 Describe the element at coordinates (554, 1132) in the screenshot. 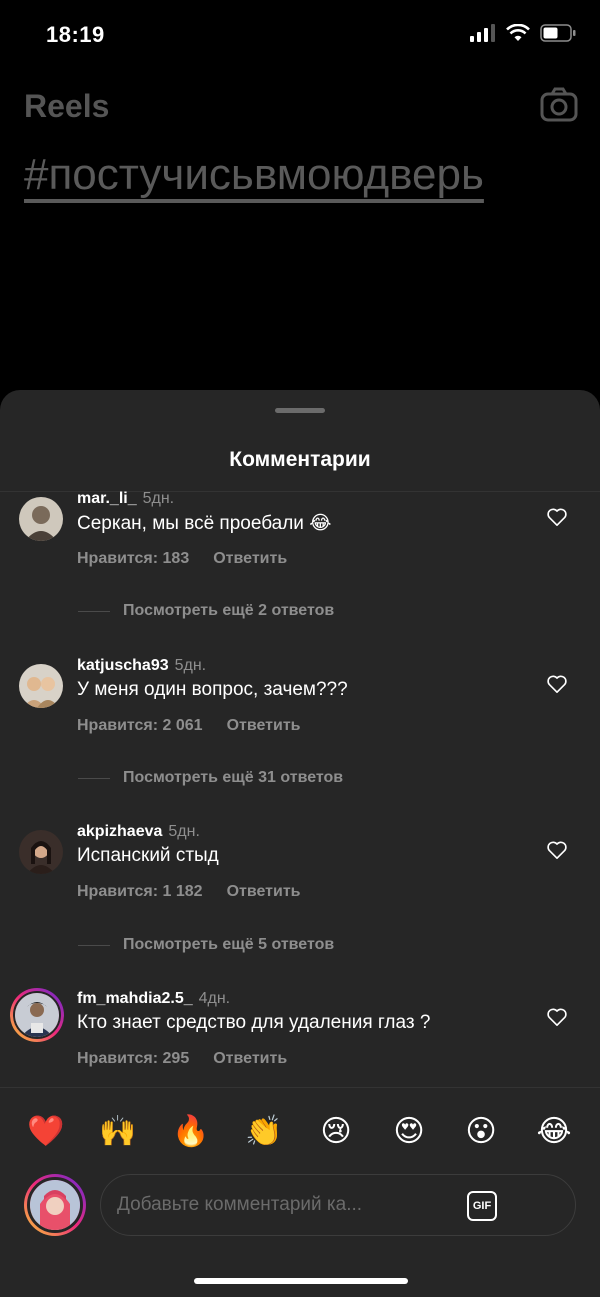

I see `emoji-laughing: 😂` at that location.